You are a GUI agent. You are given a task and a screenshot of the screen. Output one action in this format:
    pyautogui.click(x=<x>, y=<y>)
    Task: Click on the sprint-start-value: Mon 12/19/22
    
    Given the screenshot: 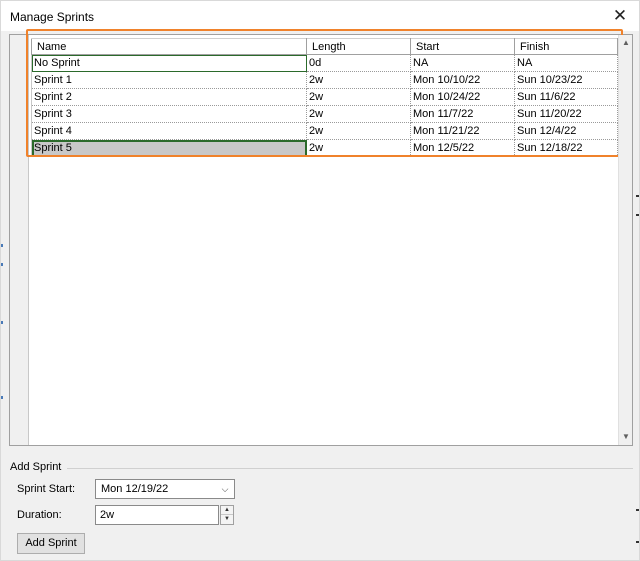 What is the action you would take?
    pyautogui.click(x=135, y=489)
    